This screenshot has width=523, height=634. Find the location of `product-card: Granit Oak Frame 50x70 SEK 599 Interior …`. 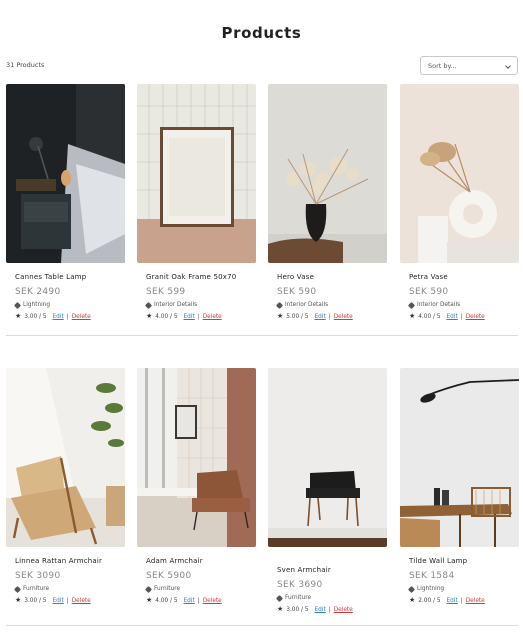

product-card: Granit Oak Frame 50x70 SEK 599 Interior … is located at coordinates (196, 202).